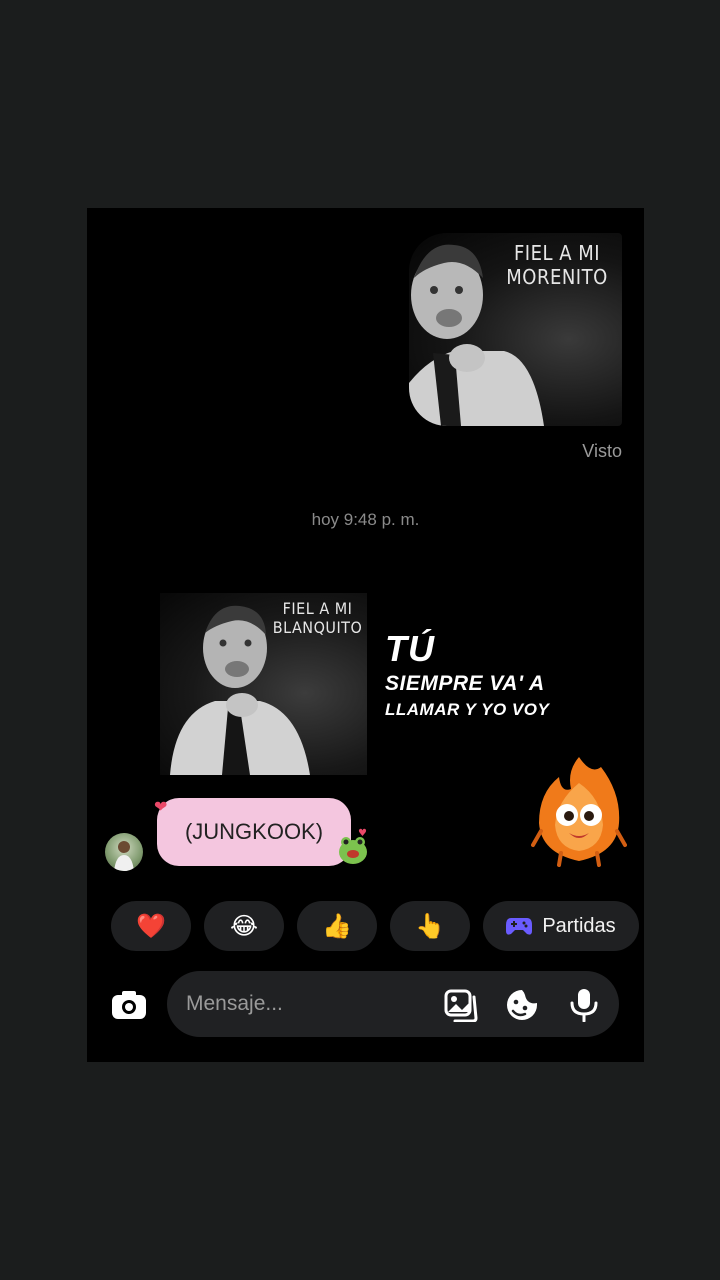 This screenshot has width=720, height=1280. I want to click on react-thumbs-up-button: 👍, so click(337, 926).